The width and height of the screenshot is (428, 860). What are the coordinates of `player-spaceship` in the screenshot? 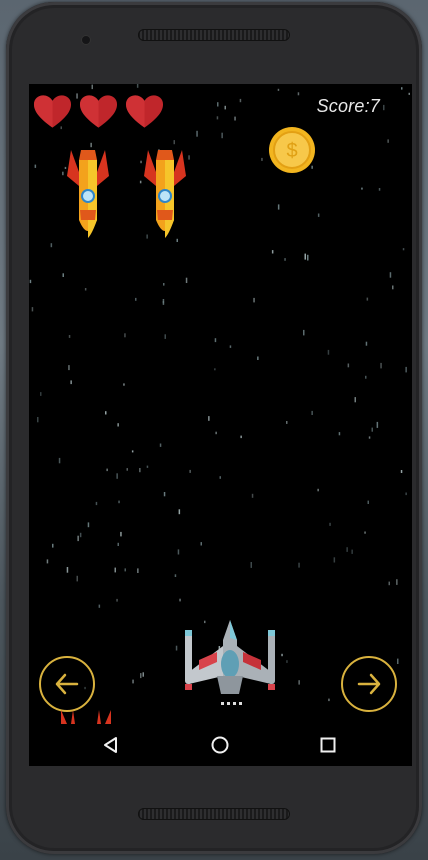 It's located at (230, 665).